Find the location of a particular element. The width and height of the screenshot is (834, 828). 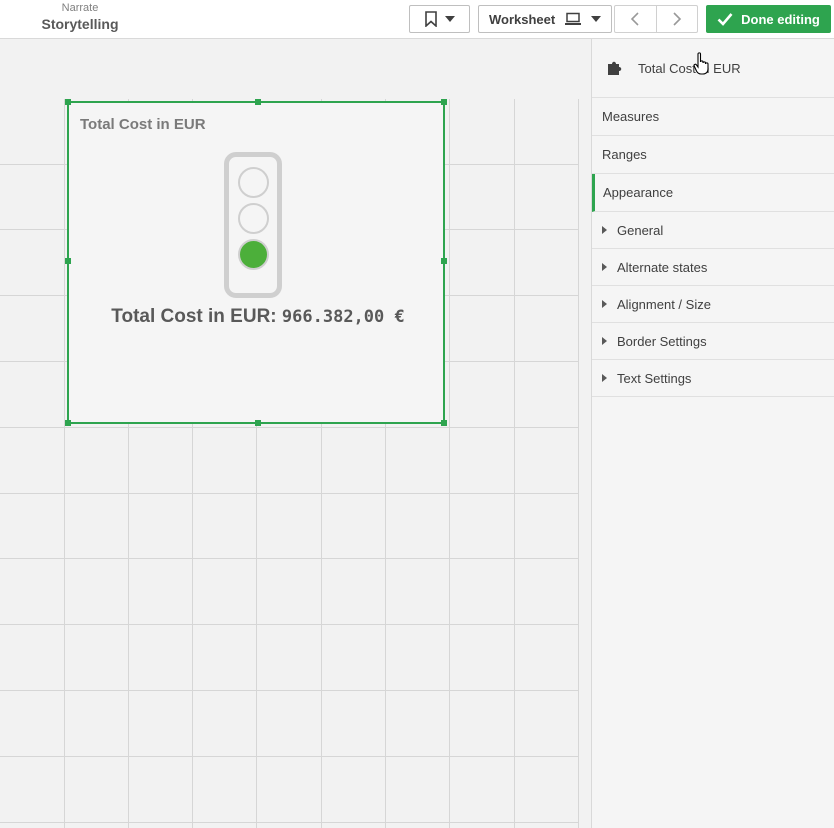

resize-handle-bottom-right is located at coordinates (444, 423).